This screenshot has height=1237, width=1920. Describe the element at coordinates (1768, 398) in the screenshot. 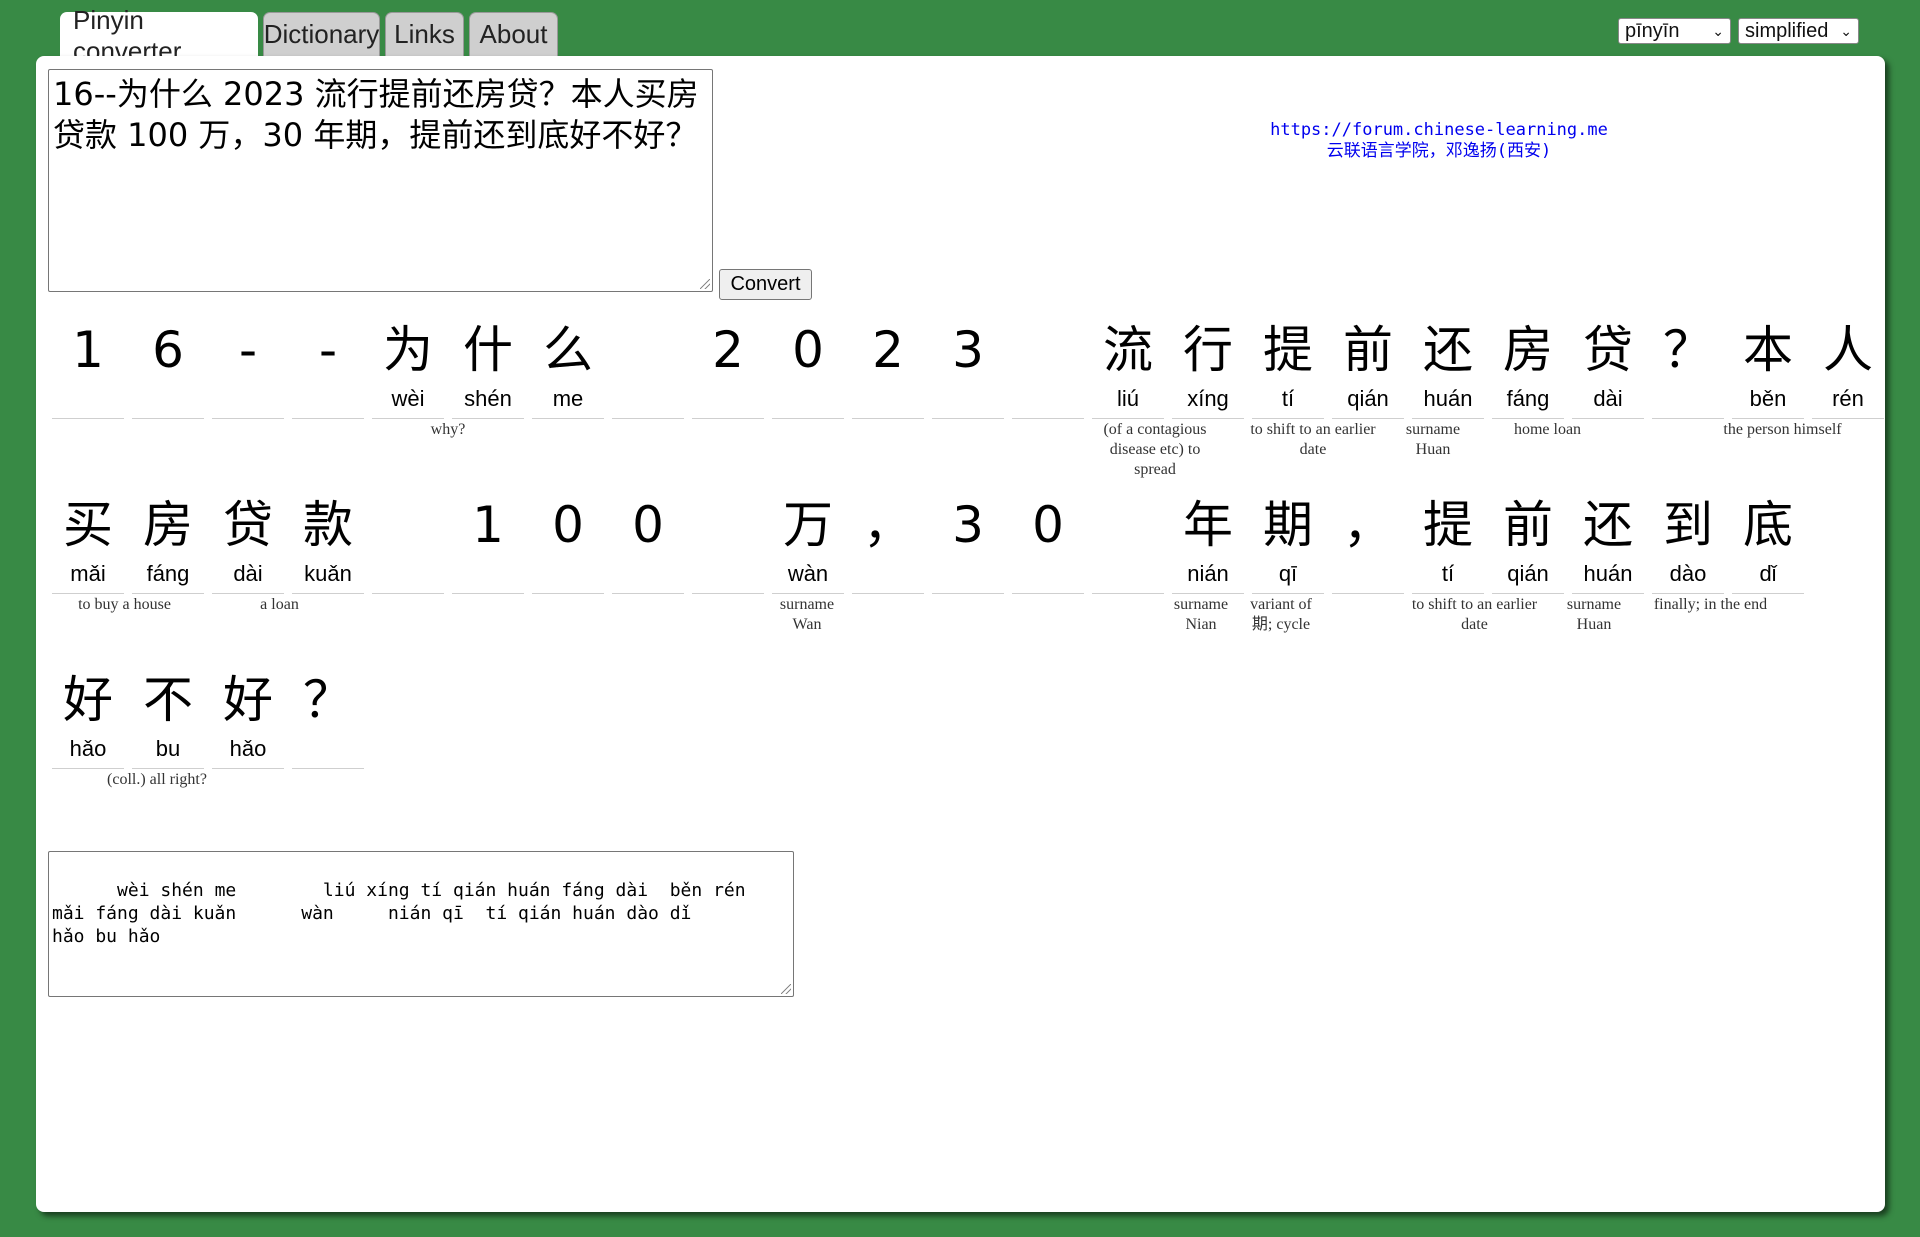

I see `token-pinyin: běn` at that location.